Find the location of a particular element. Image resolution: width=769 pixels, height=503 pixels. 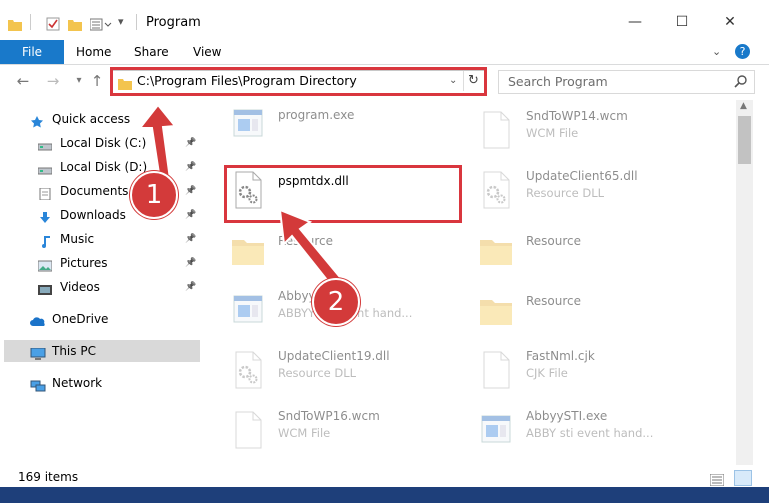

annotation-arrows is located at coordinates (241, 197).